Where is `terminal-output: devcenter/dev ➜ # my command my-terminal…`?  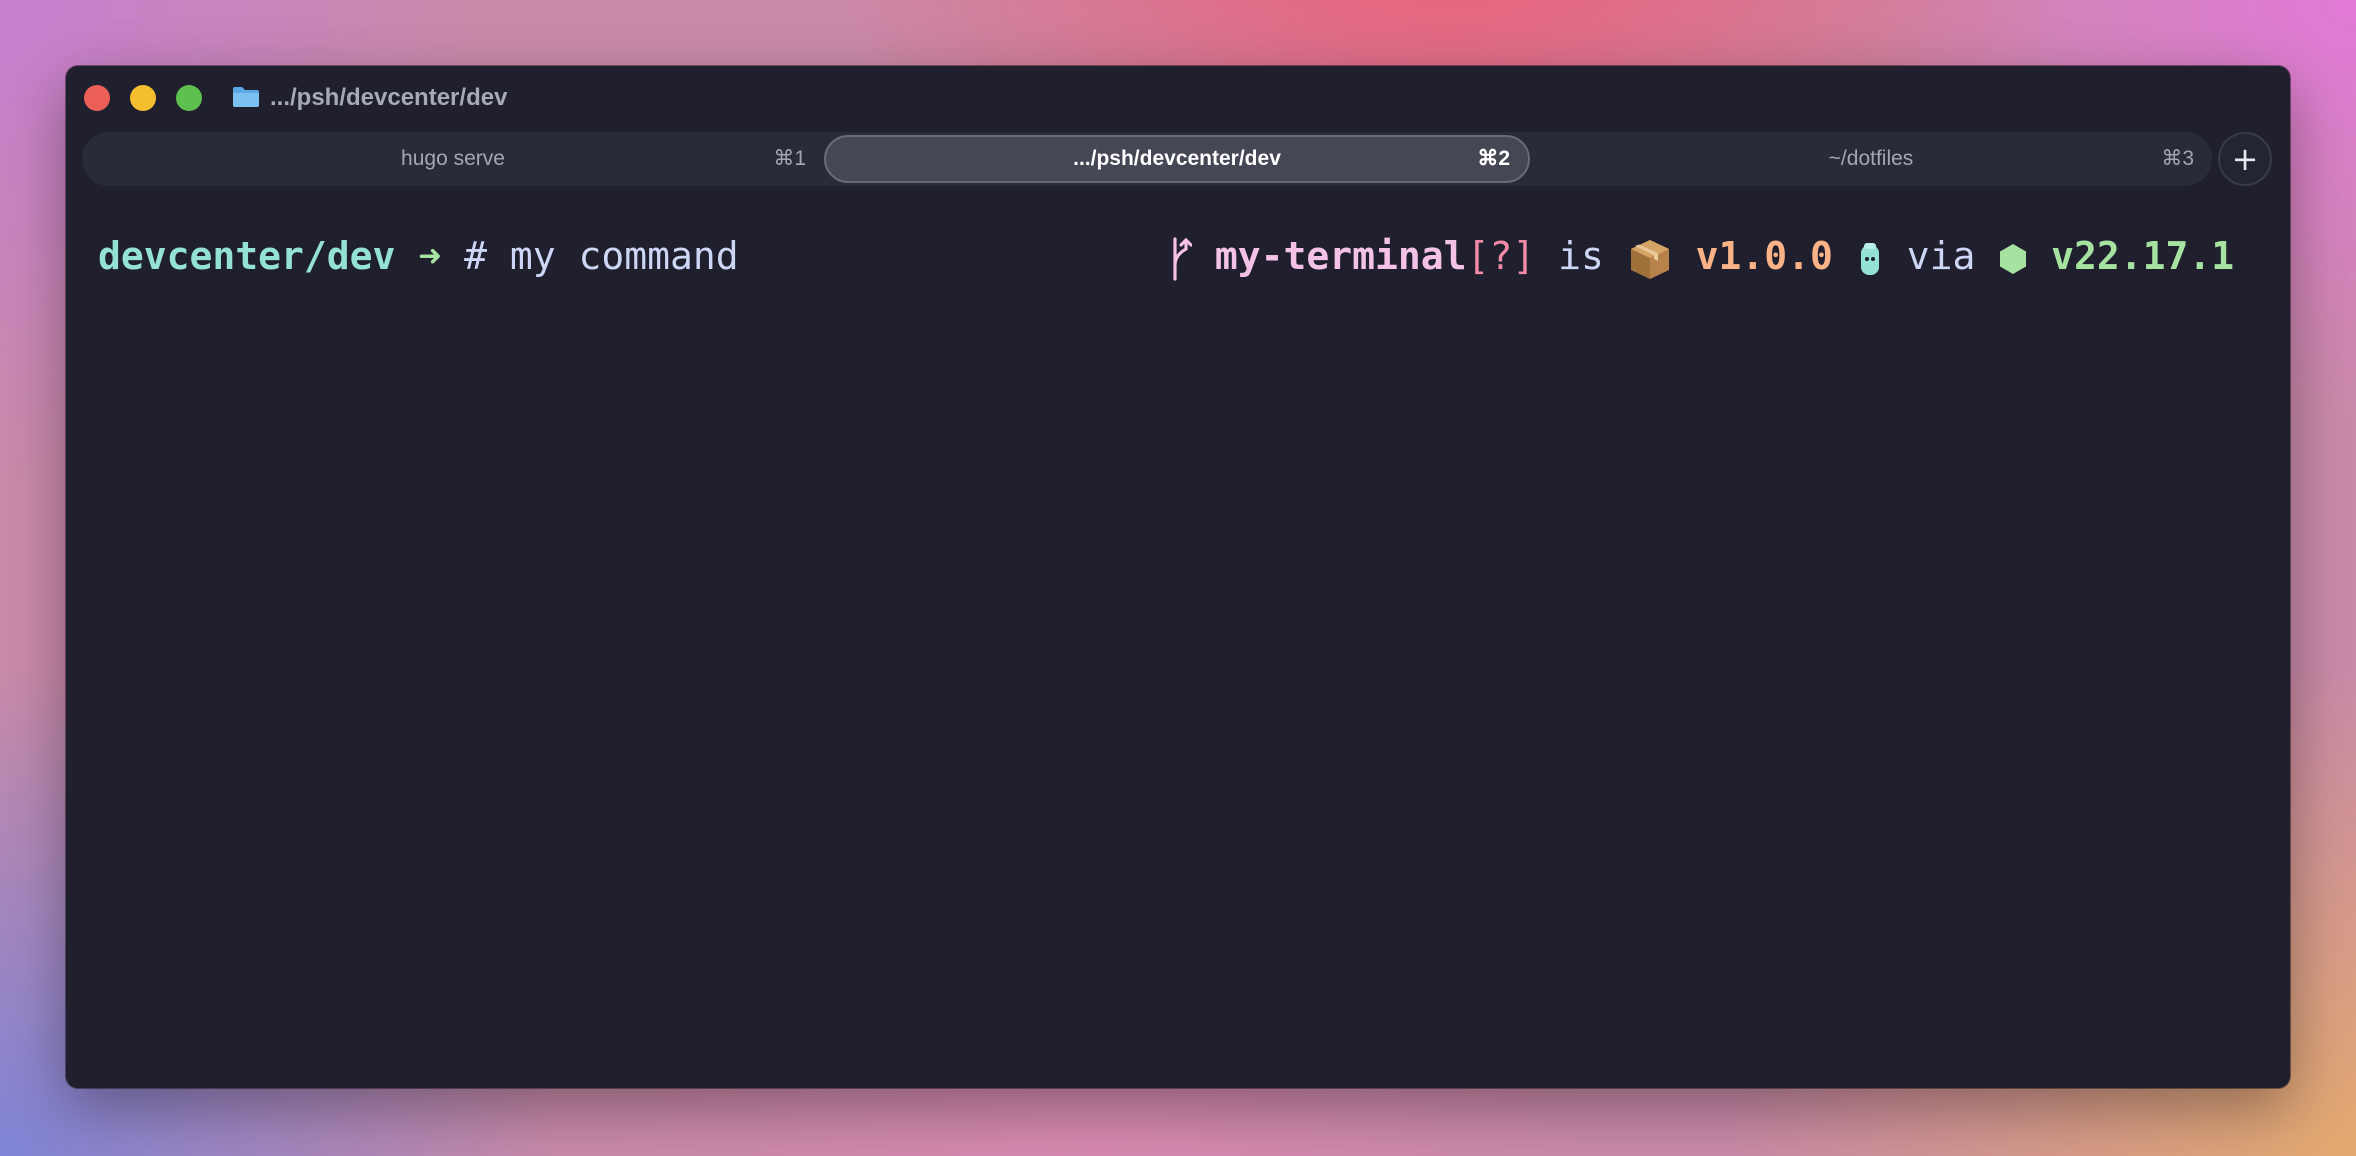
terminal-output: devcenter/dev ➜ # my command my-terminal… is located at coordinates (1188, 256).